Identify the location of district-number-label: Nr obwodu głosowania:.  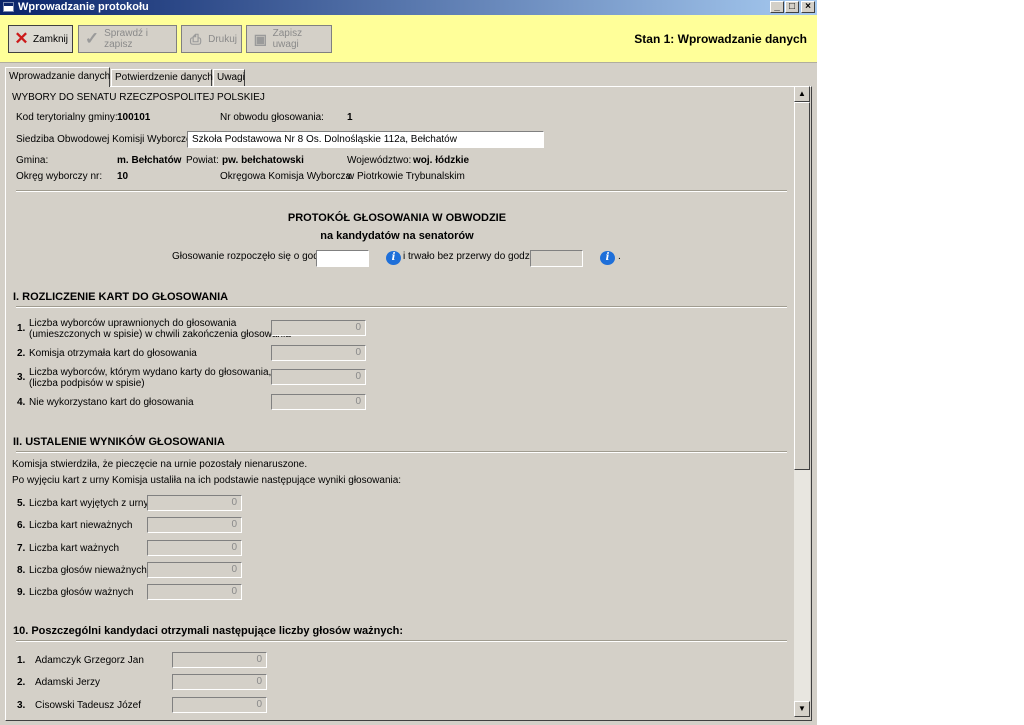
(272, 117).